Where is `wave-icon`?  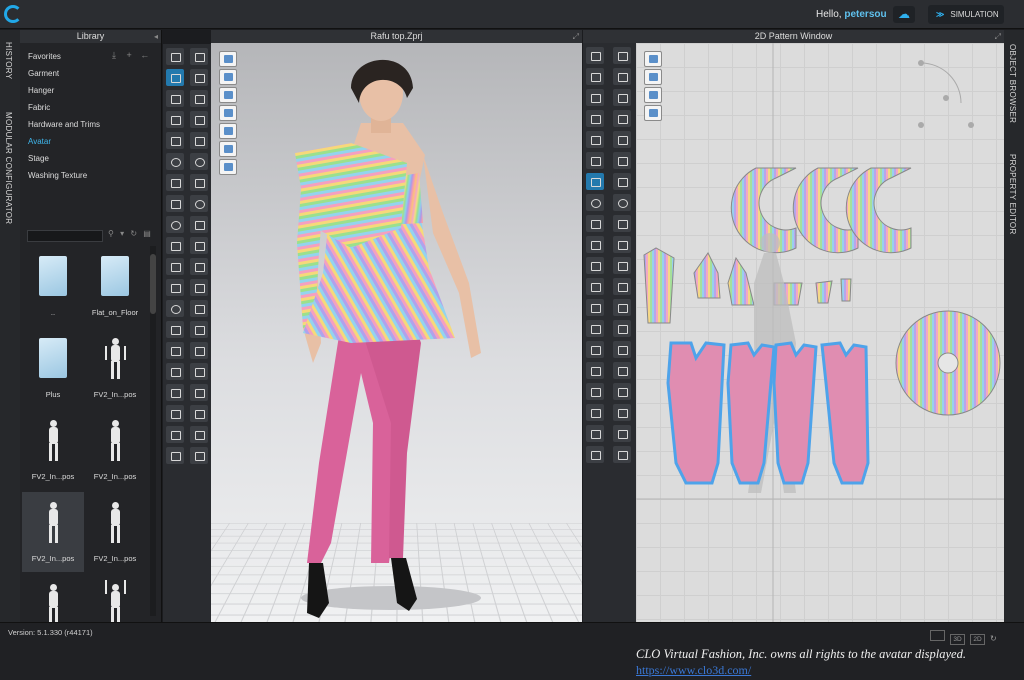
wave-icon is located at coordinates (622, 307).